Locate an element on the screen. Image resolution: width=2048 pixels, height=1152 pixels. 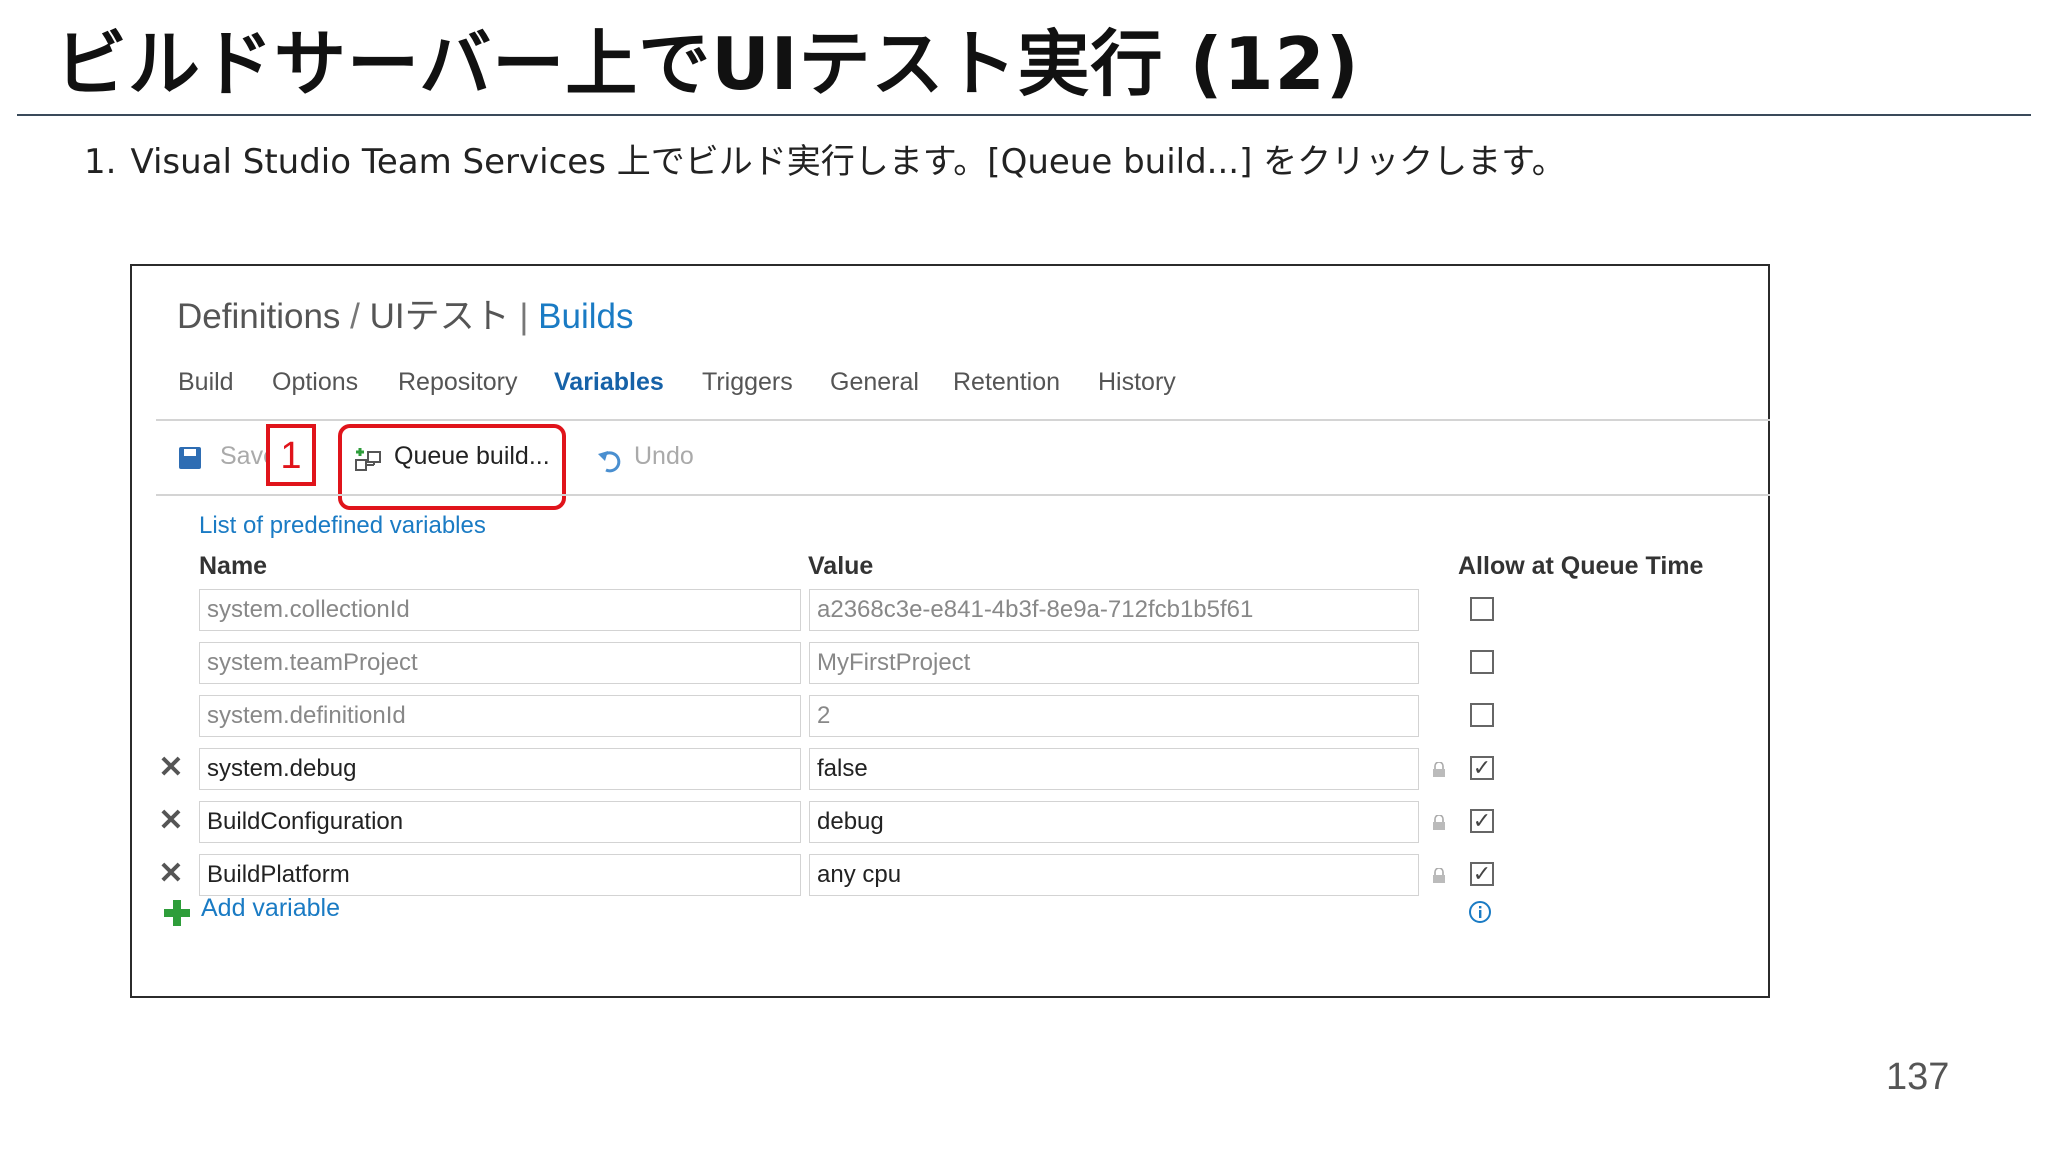
tab-repository: Repository is located at coordinates (458, 382).